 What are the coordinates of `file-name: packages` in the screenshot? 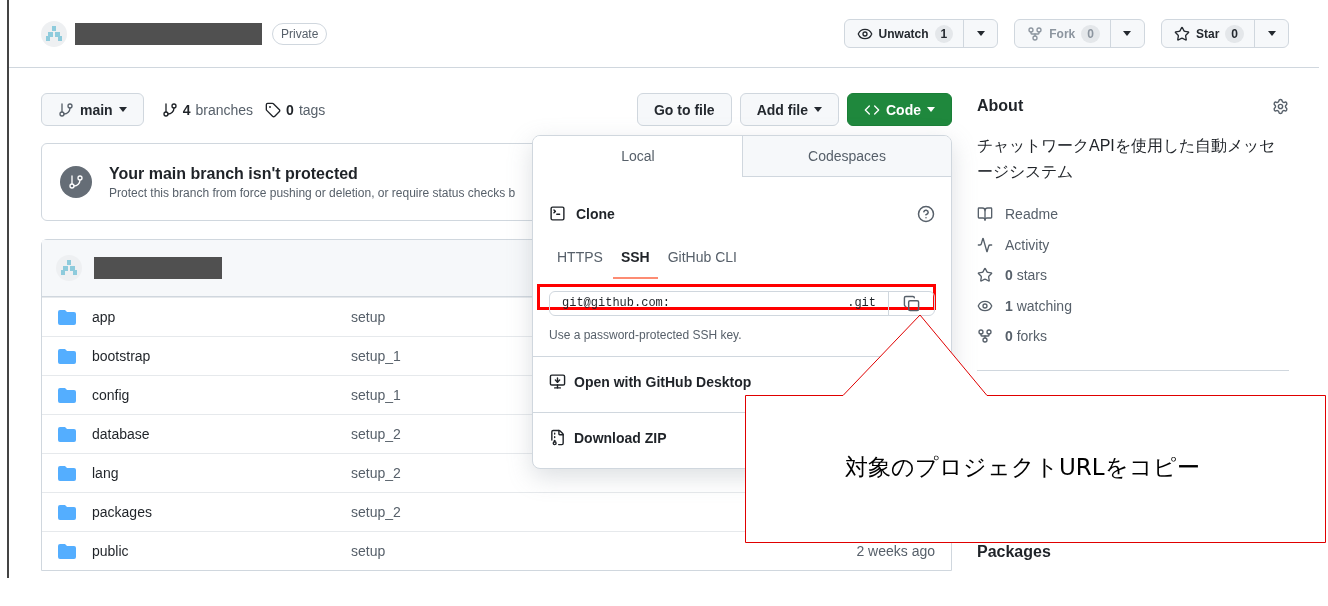 It's located at (221, 512).